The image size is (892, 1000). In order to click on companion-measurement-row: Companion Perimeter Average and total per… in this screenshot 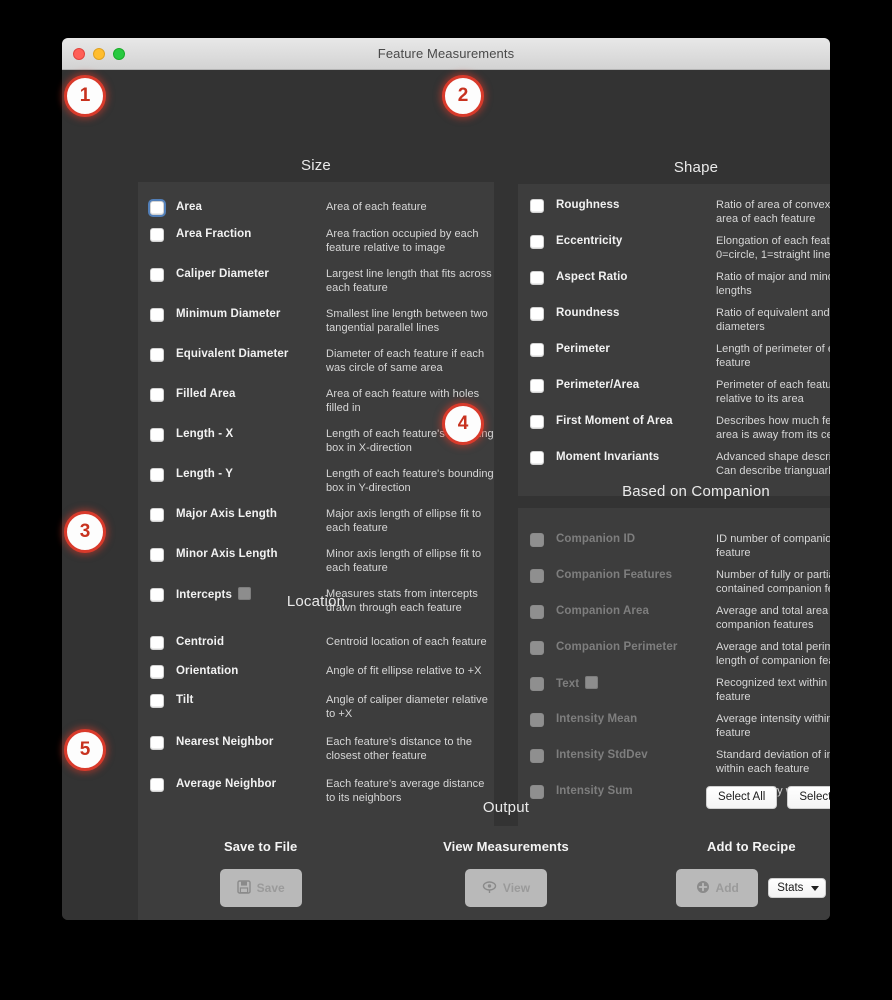, I will do `click(674, 654)`.